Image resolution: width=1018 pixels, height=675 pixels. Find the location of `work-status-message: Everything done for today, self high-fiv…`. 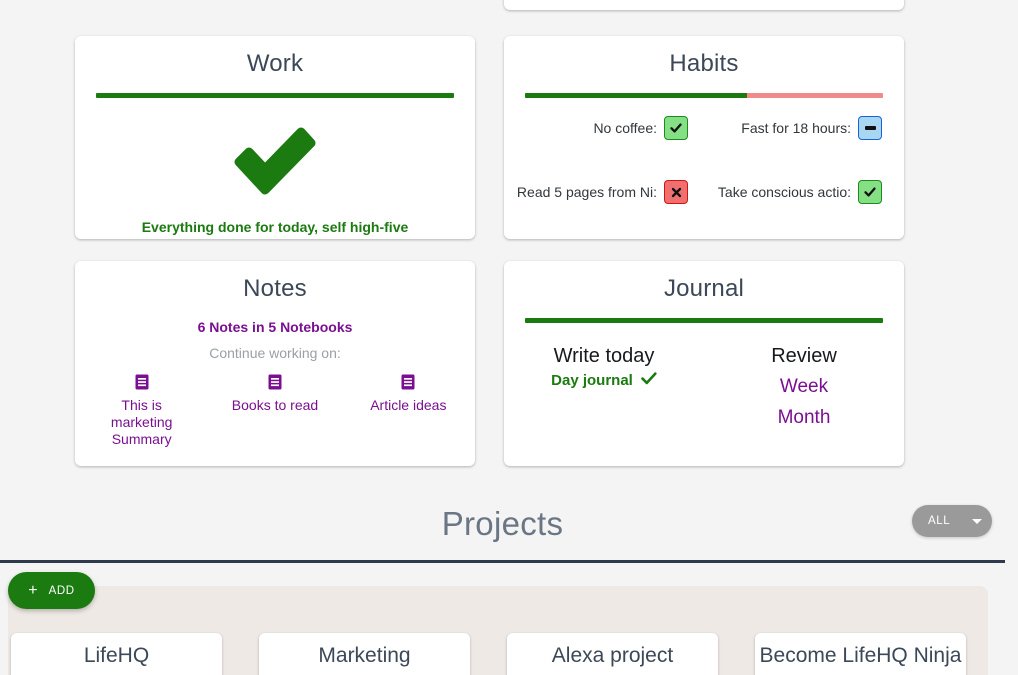

work-status-message: Everything done for today, self high-fiv… is located at coordinates (275, 227).